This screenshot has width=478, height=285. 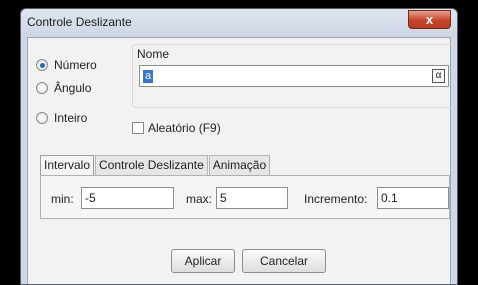 I want to click on name-input: a α, so click(x=294, y=76).